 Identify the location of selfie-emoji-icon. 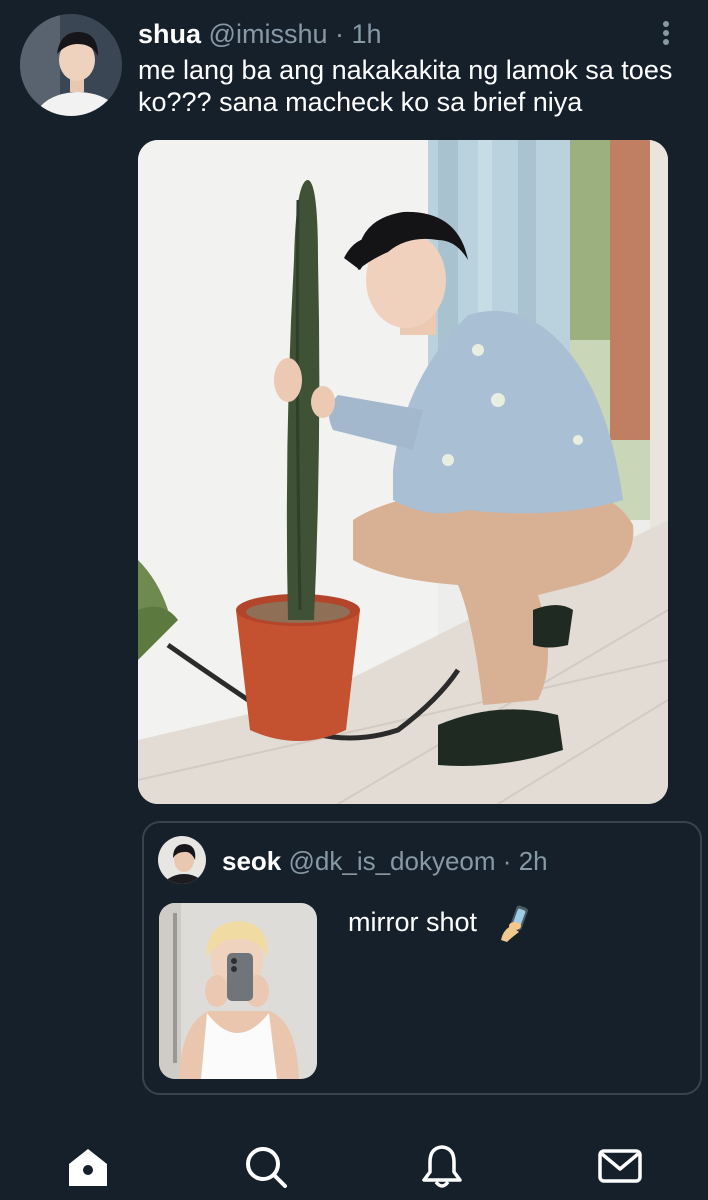
(513, 922).